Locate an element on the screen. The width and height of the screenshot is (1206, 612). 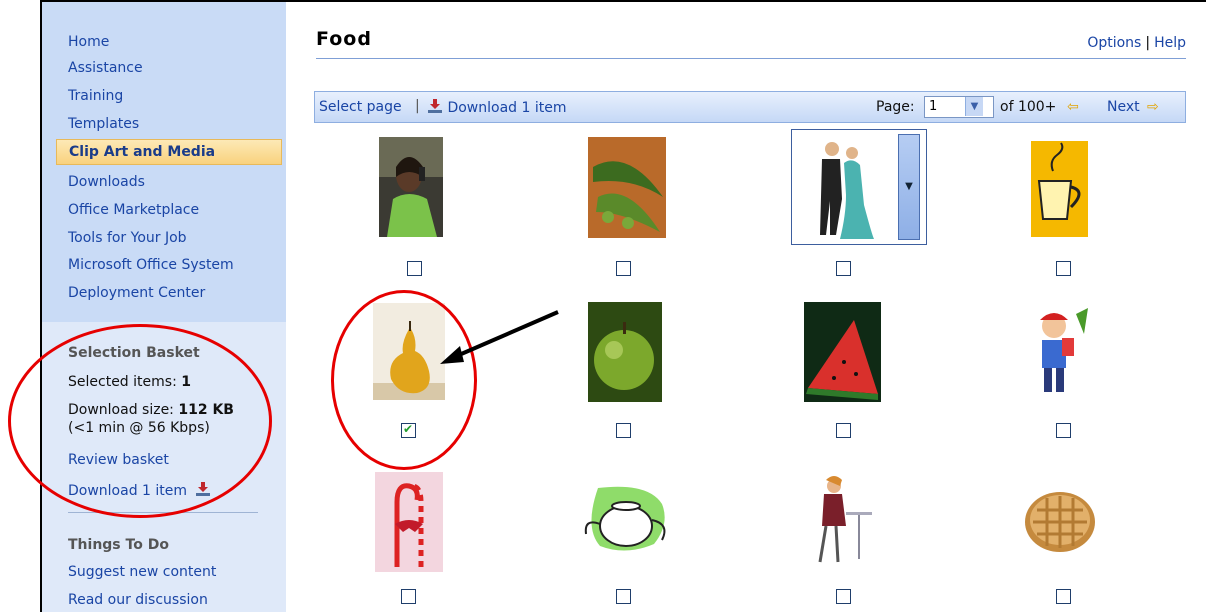
boy-popcorn-image is located at coordinates (1060, 351).